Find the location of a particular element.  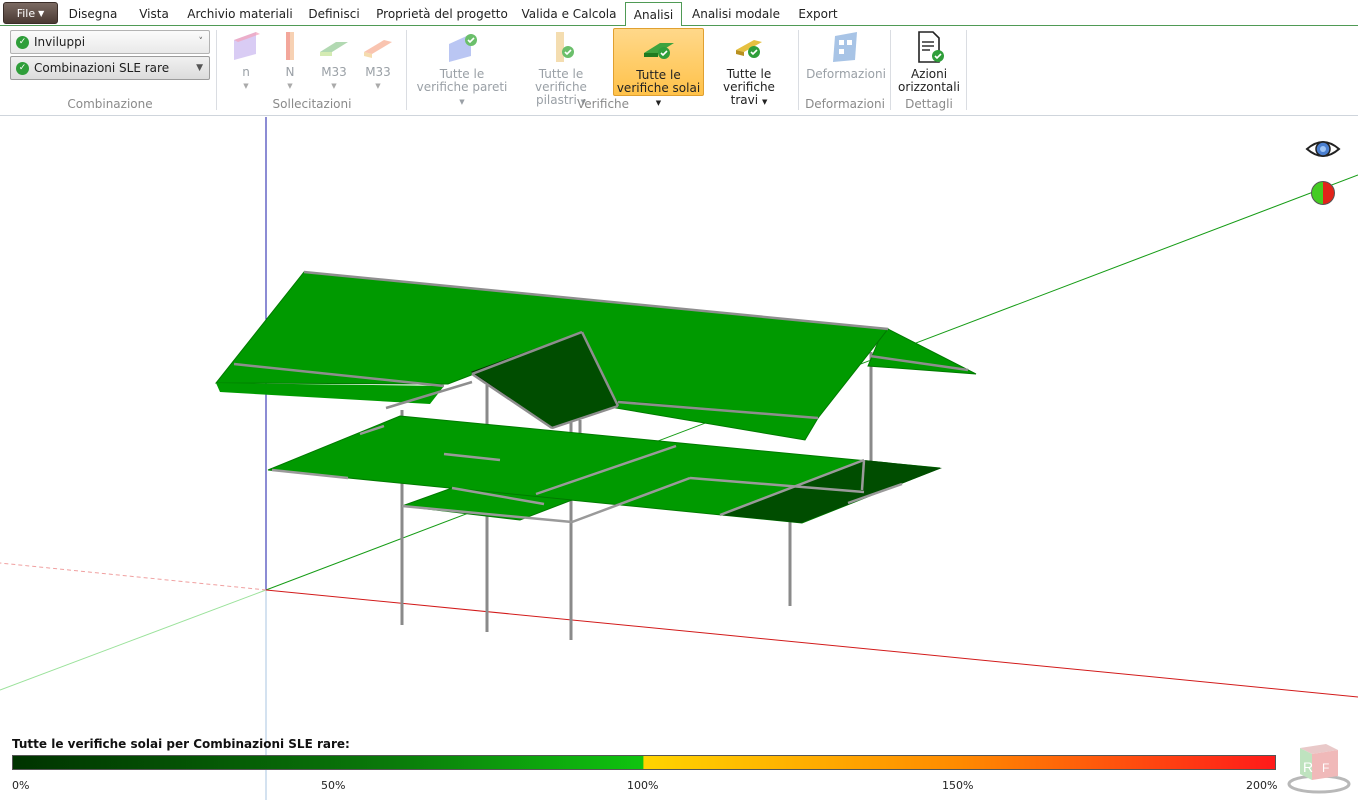

status-indicator-icon is located at coordinates (1323, 193).